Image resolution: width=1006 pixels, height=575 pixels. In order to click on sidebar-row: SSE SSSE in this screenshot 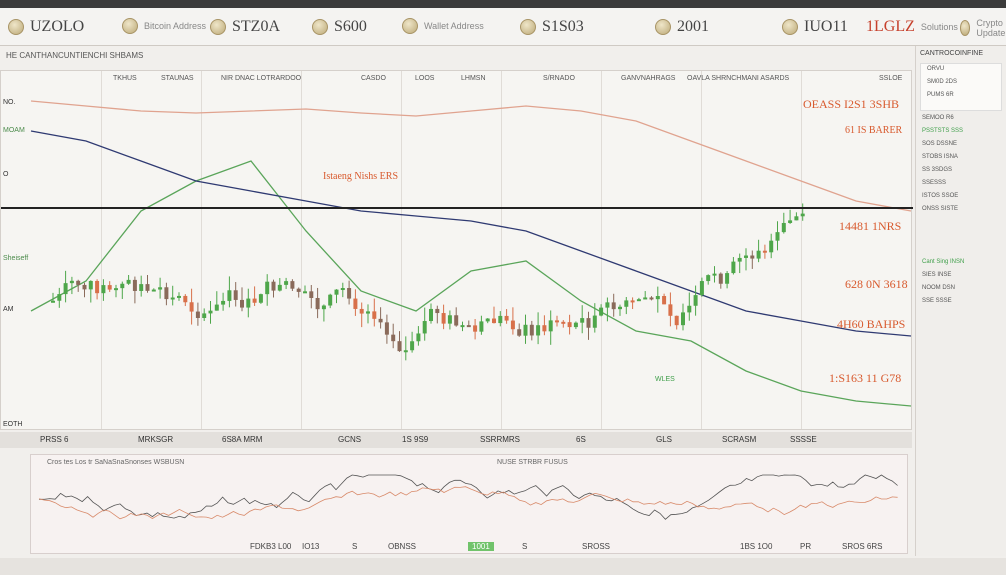, I will do `click(961, 302)`.